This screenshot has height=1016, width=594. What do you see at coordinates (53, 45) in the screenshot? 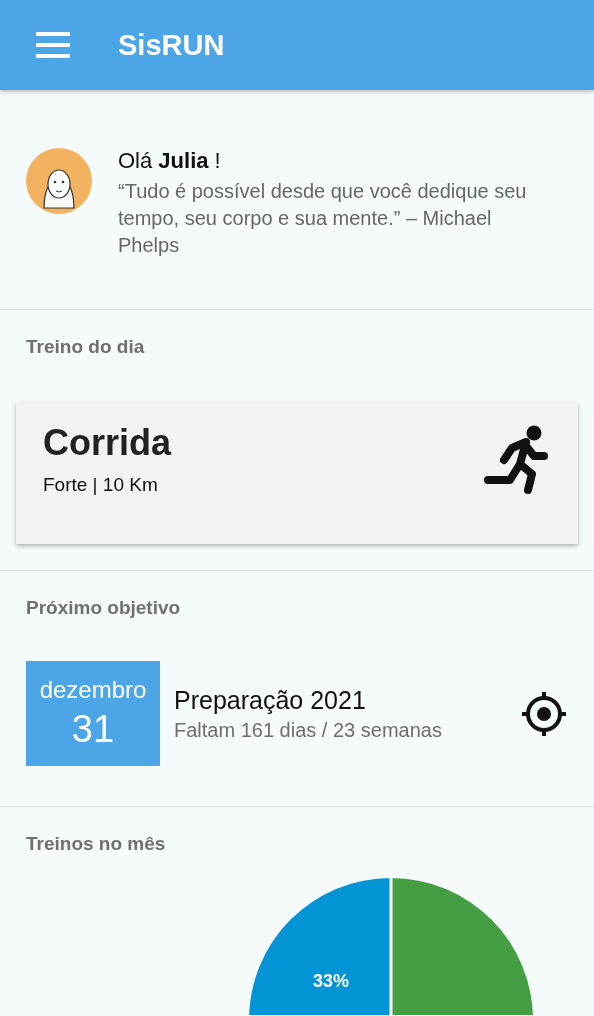
I see `menu-button` at bounding box center [53, 45].